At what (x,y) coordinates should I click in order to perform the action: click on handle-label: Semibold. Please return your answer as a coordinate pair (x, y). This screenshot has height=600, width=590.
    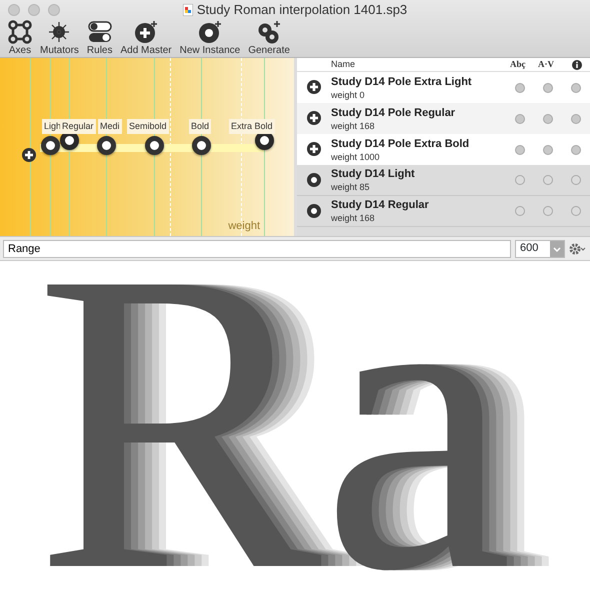
    Looking at the image, I should click on (148, 126).